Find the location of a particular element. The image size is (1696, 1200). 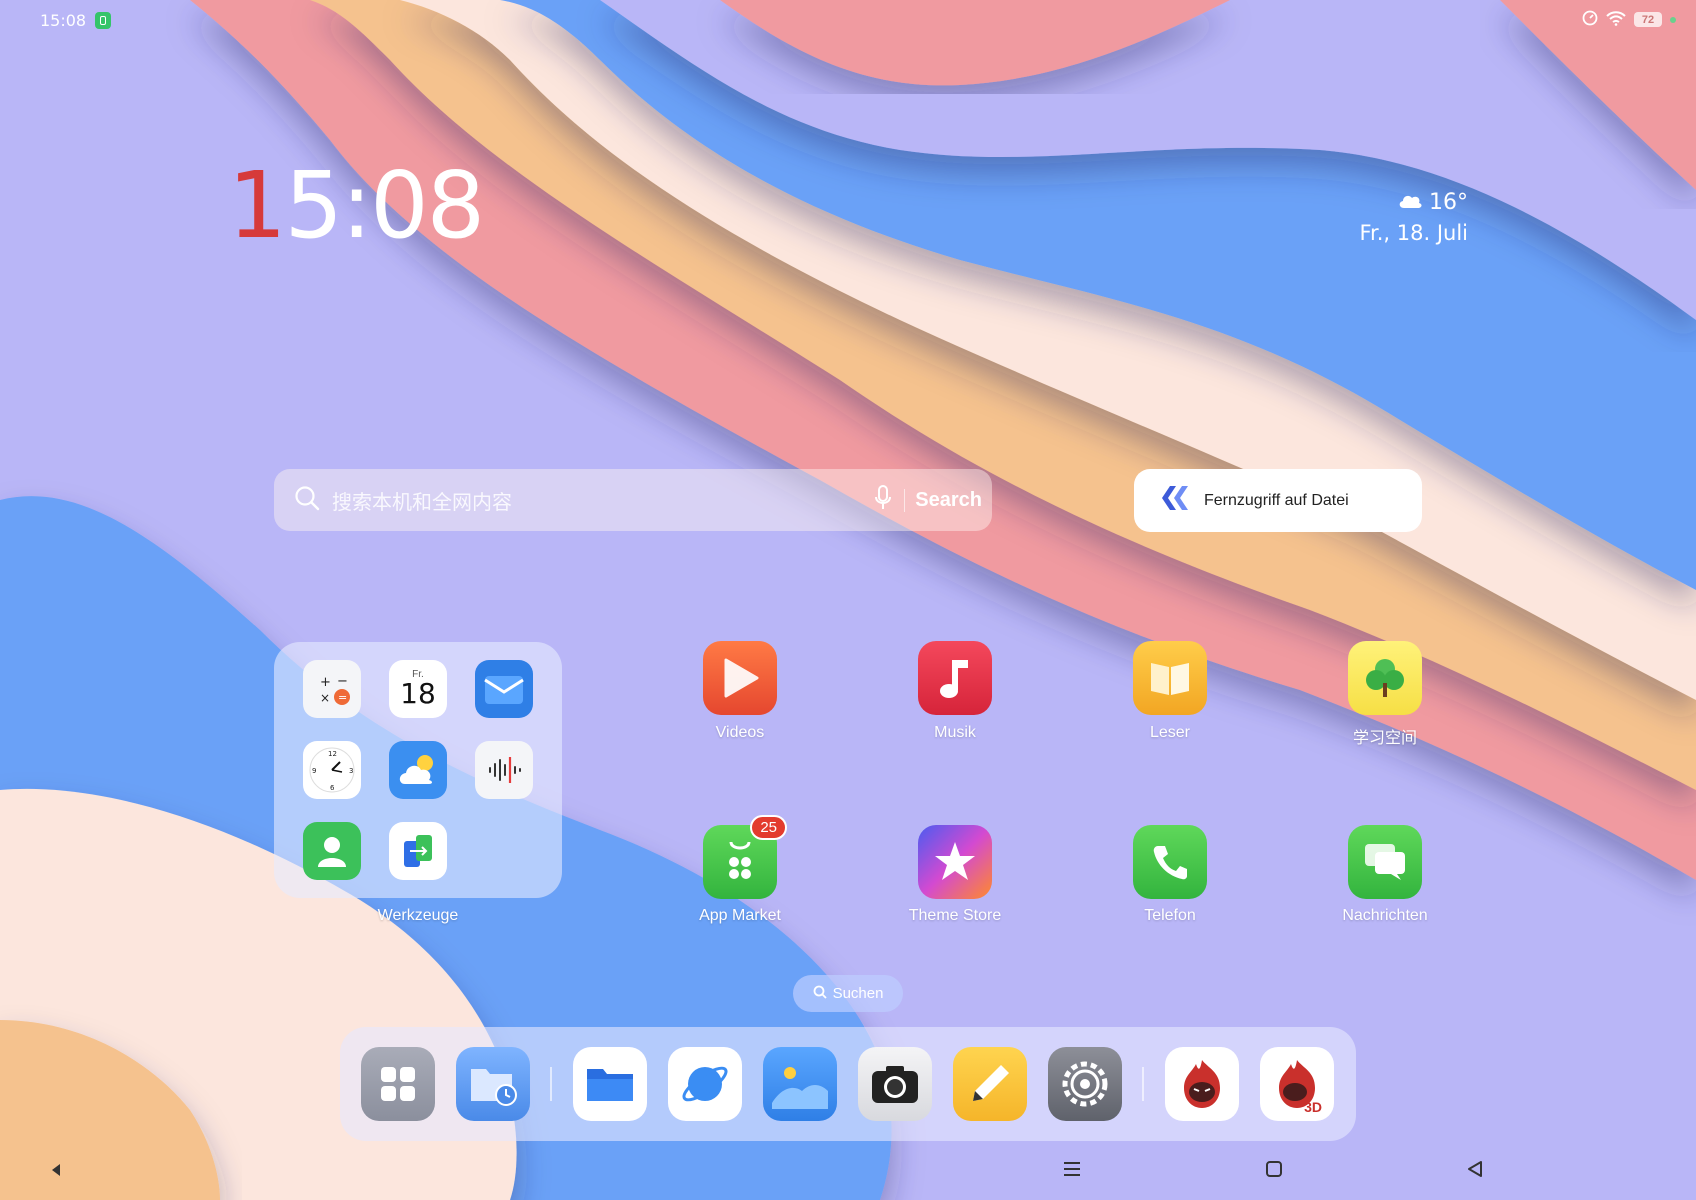

cloud-icon is located at coordinates (1410, 202).